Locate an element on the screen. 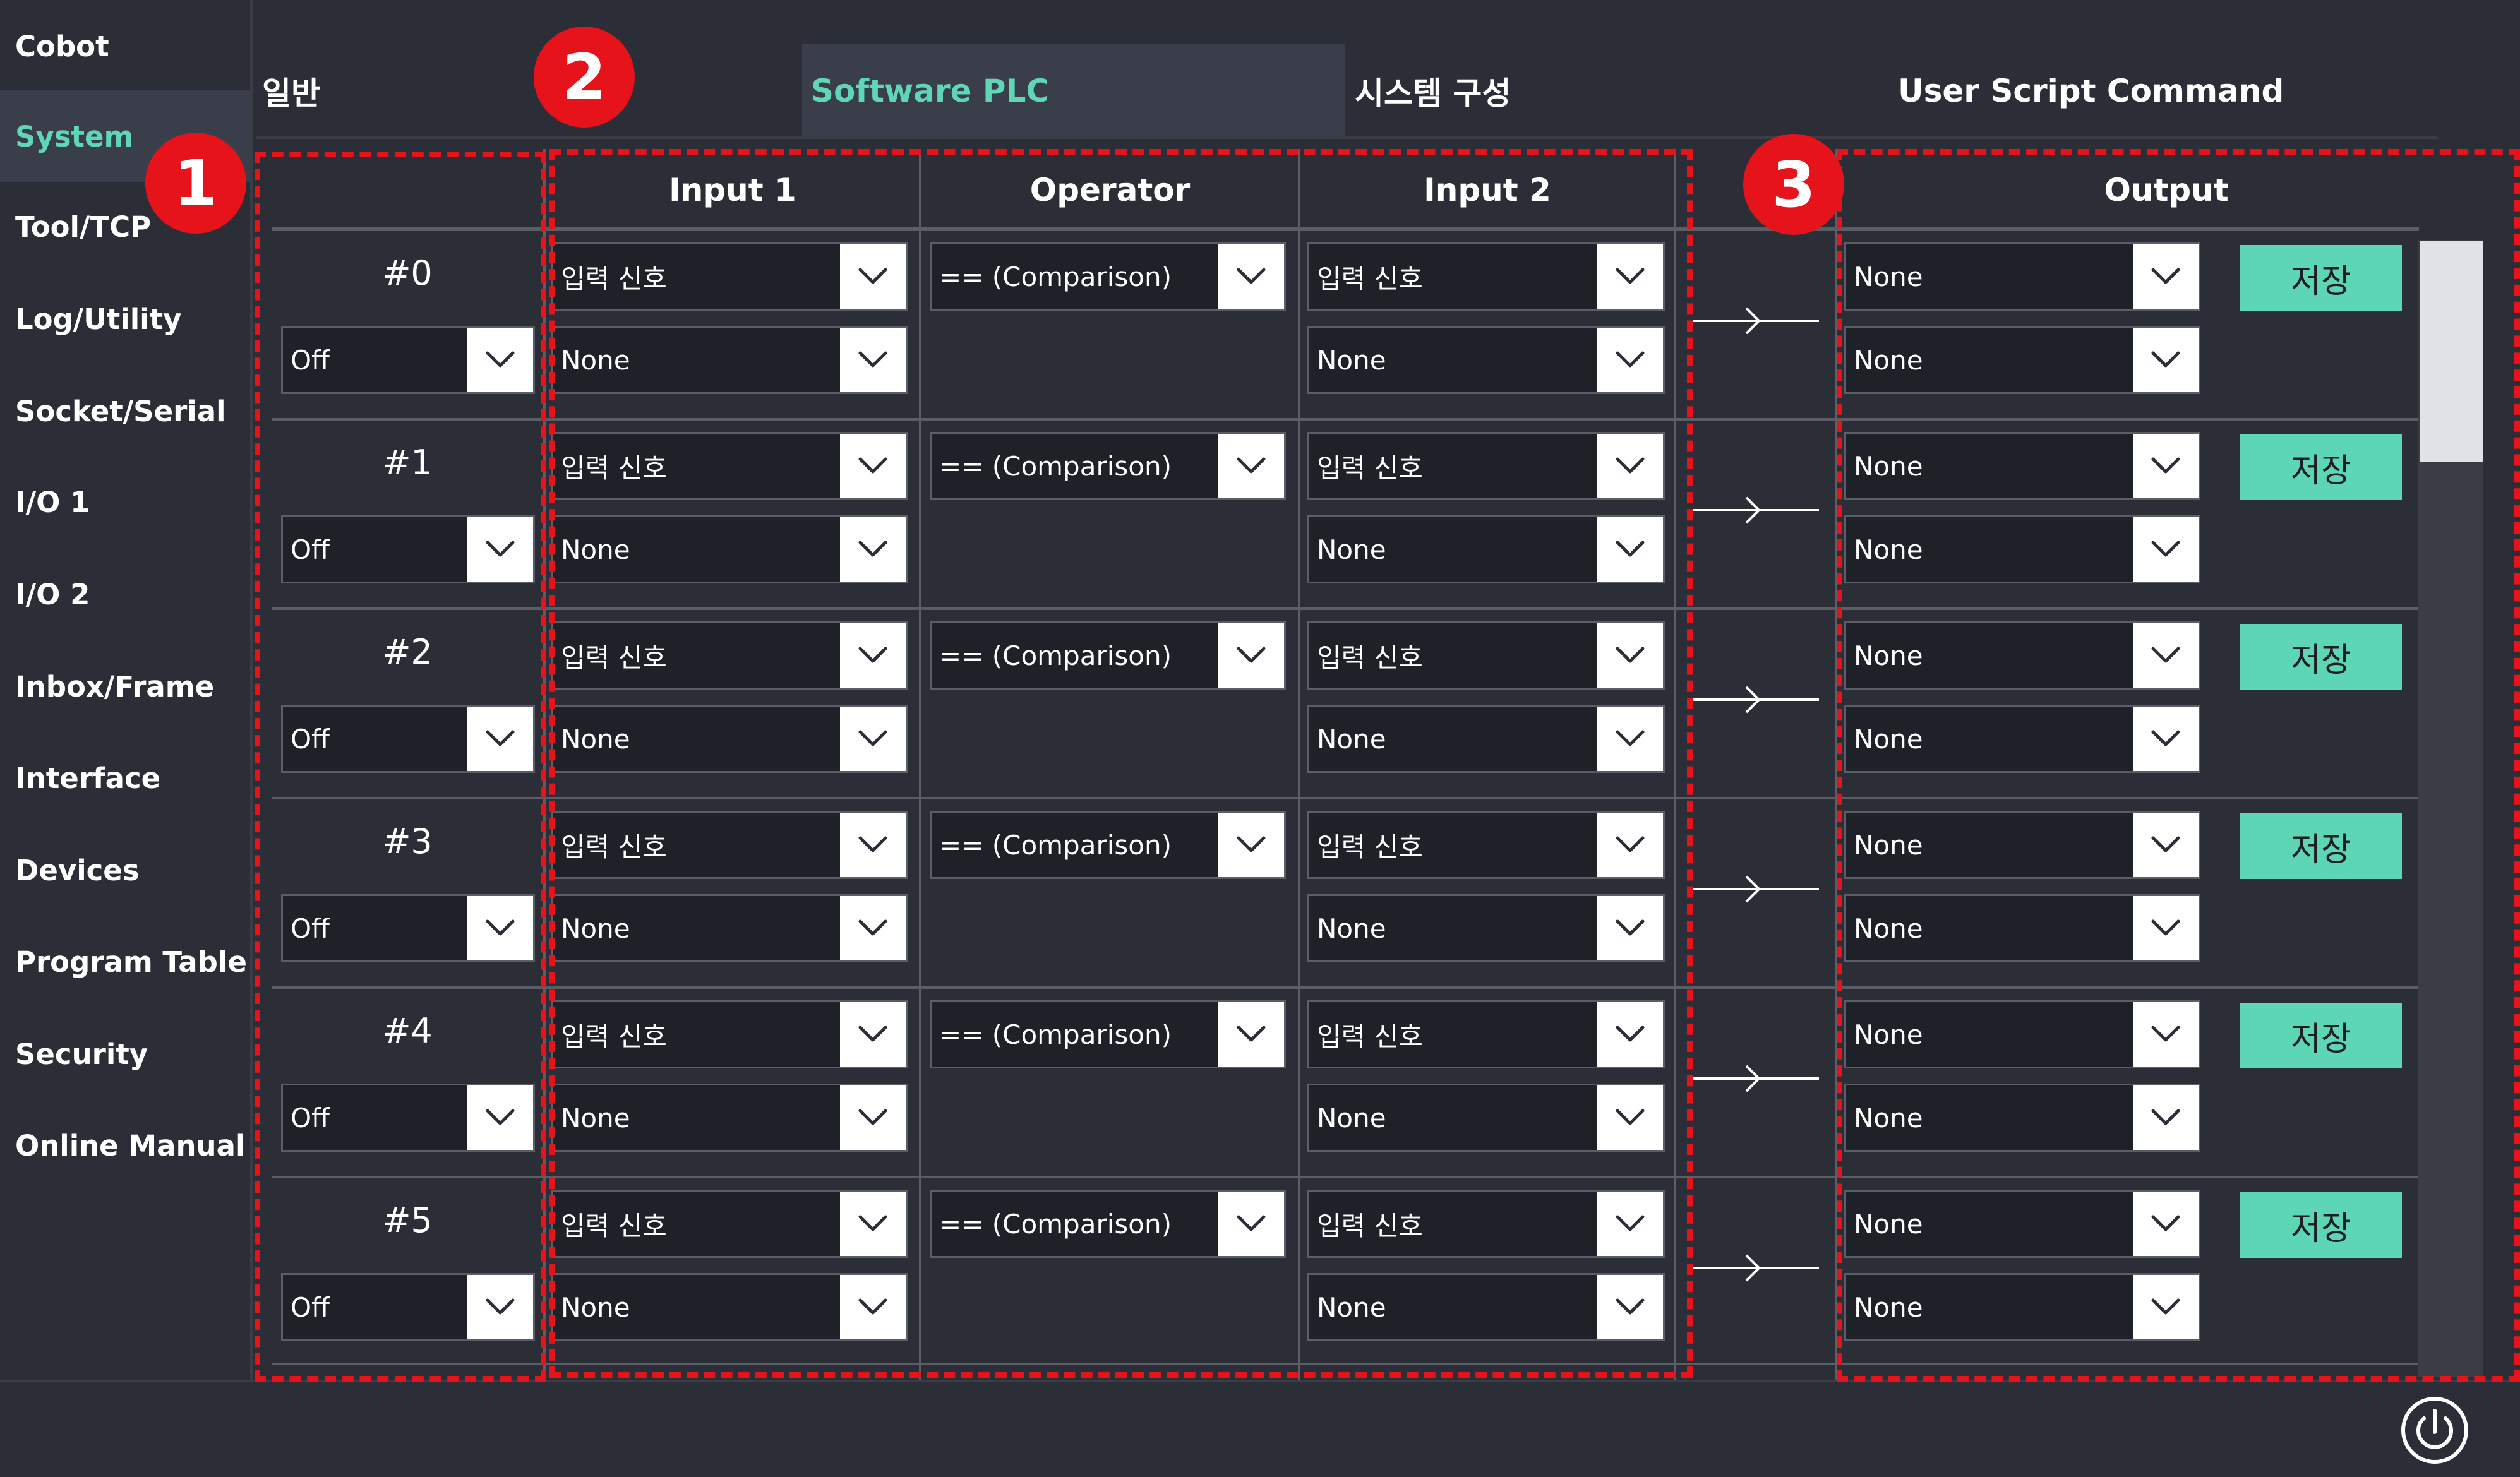 The height and width of the screenshot is (1477, 2520). power-icon is located at coordinates (2434, 1430).